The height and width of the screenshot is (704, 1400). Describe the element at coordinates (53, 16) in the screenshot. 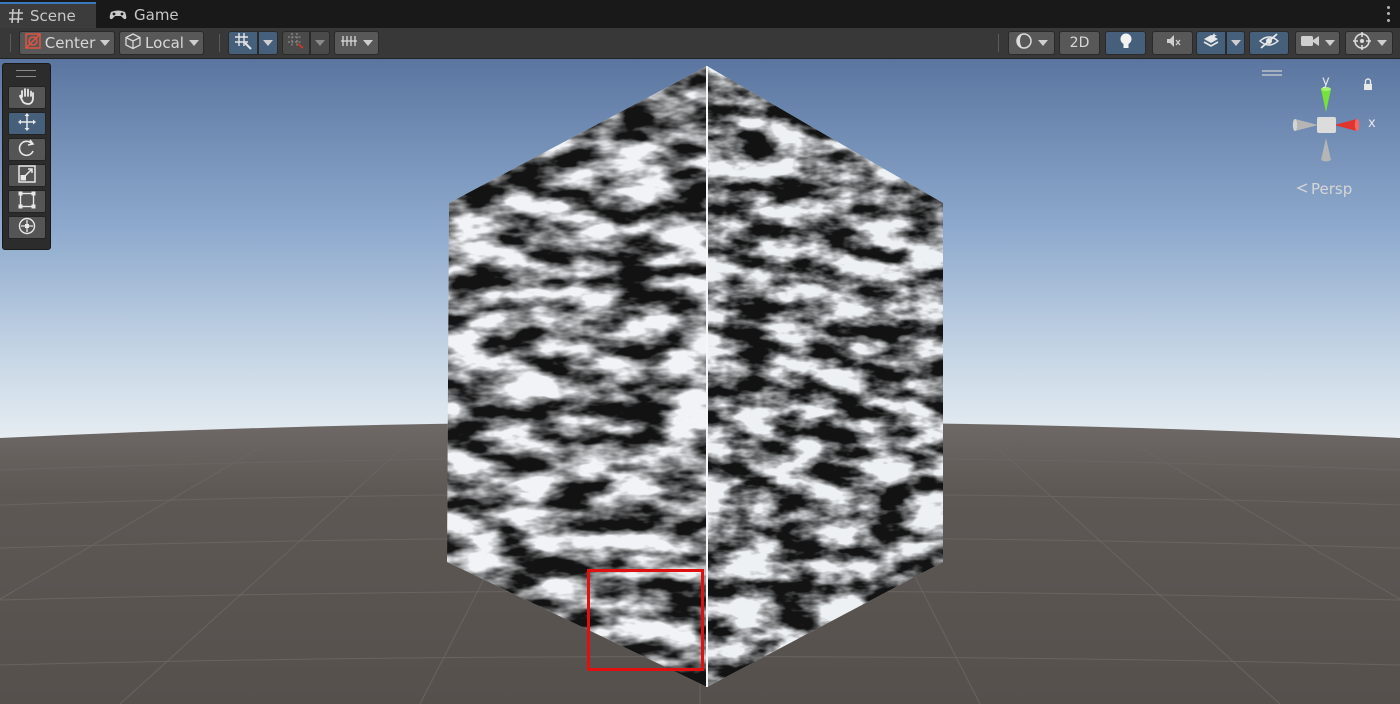

I see `tab-scene-label: Scene` at that location.